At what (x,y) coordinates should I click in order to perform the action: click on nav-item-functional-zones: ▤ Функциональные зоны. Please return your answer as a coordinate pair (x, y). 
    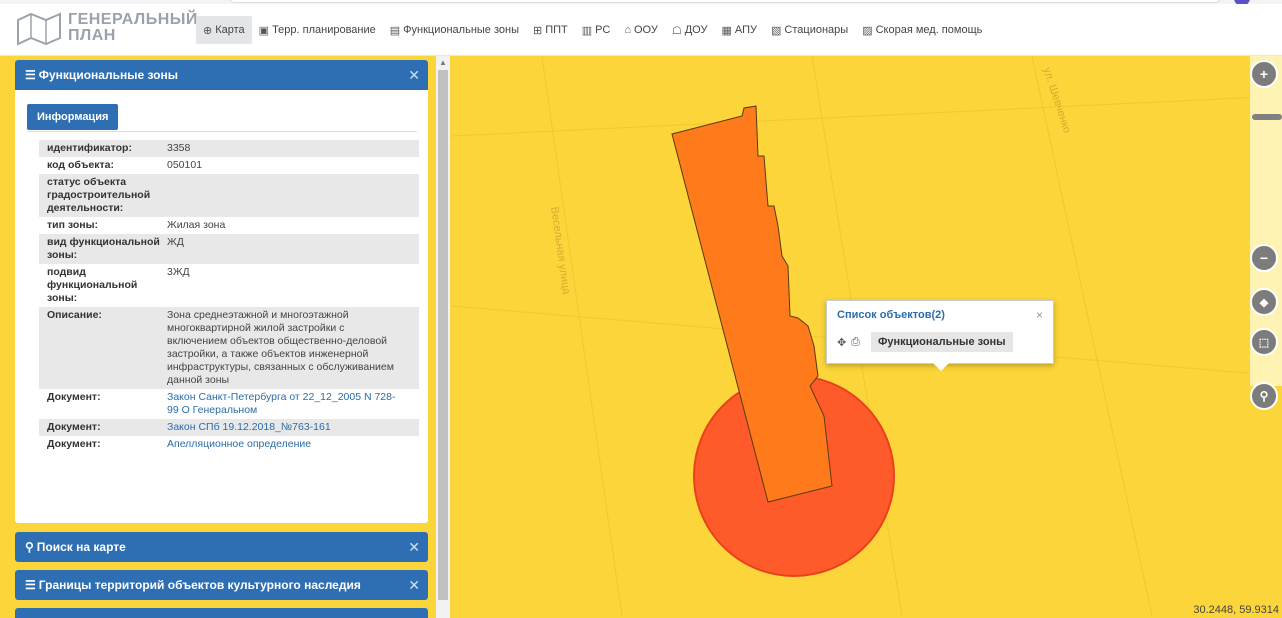
    Looking at the image, I should click on (454, 30).